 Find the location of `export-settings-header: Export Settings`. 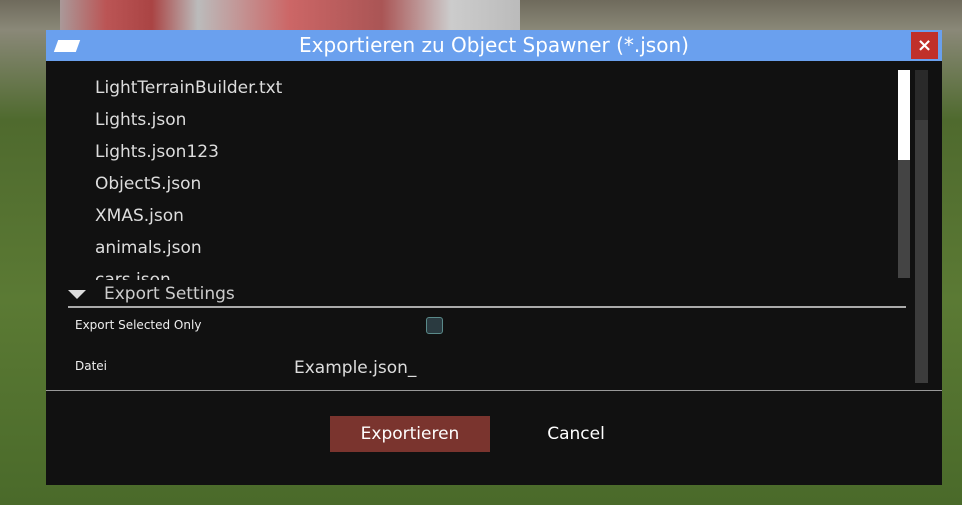

export-settings-header: Export Settings is located at coordinates (151, 294).